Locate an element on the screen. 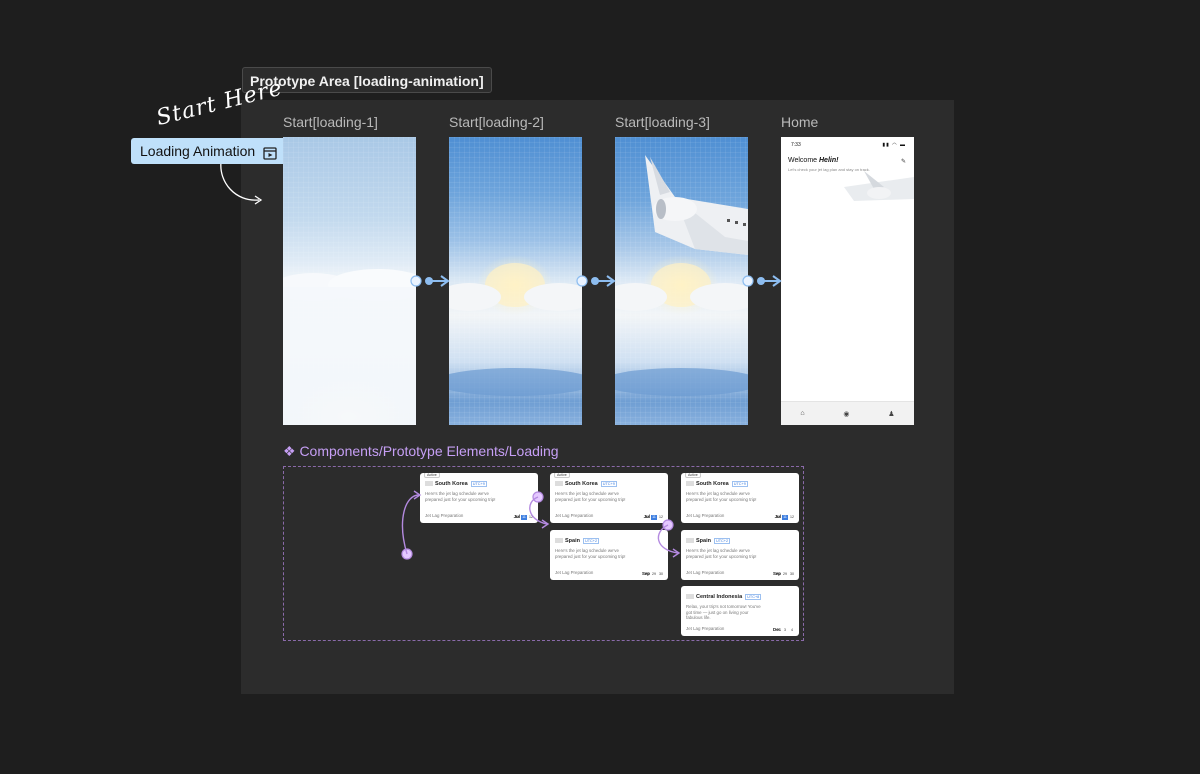 This screenshot has width=1200, height=774. day-chip: 4 is located at coordinates (792, 630).